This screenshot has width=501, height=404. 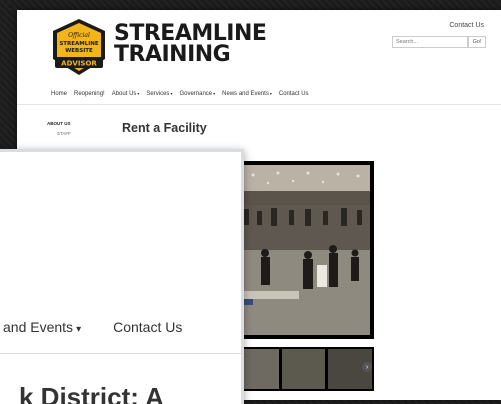 I want to click on nav-item-reopening: Reopening!, so click(x=89, y=94).